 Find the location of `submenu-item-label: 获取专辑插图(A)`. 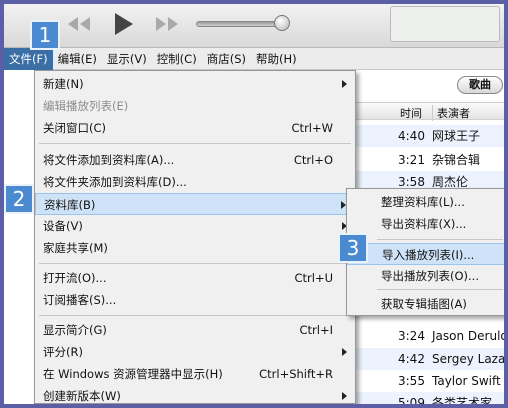

submenu-item-label: 获取专辑插图(A) is located at coordinates (424, 304).